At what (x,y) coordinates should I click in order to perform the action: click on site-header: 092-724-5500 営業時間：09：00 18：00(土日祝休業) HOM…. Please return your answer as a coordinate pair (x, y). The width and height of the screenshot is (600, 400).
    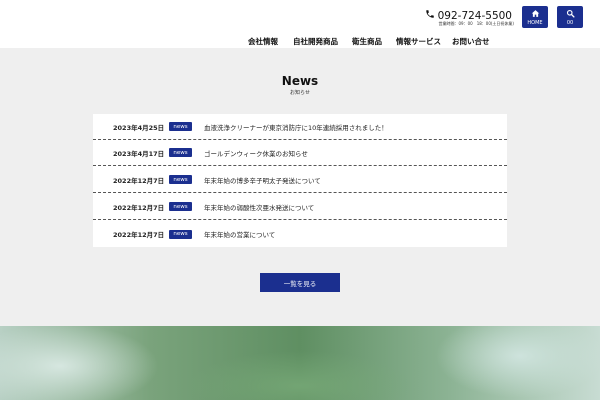
    Looking at the image, I should click on (300, 24).